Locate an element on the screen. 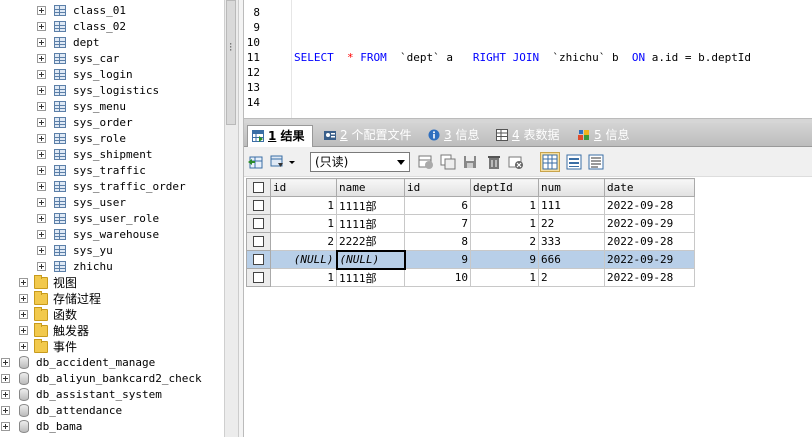 The height and width of the screenshot is (437, 812). save-icon is located at coordinates (470, 162).